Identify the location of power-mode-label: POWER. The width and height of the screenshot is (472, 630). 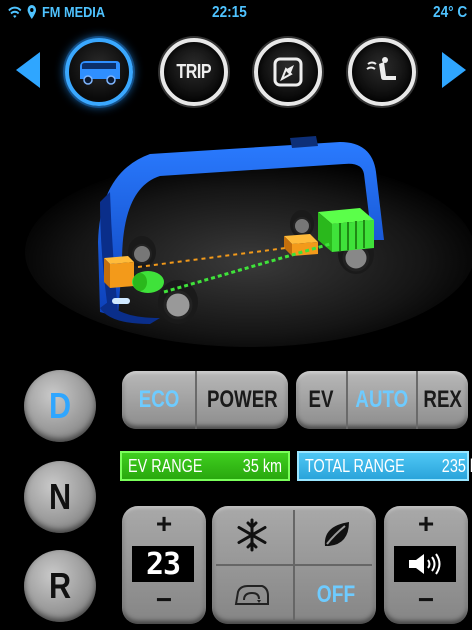
(243, 399).